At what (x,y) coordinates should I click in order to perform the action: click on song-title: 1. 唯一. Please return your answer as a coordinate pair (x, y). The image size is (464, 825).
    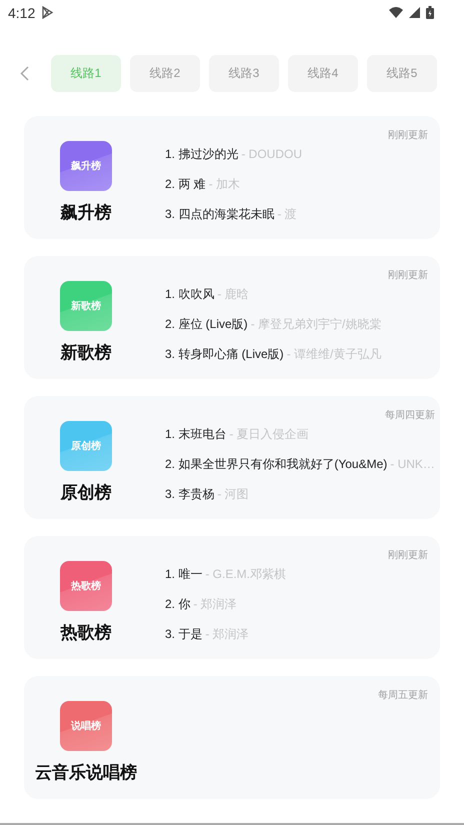
    Looking at the image, I should click on (183, 574).